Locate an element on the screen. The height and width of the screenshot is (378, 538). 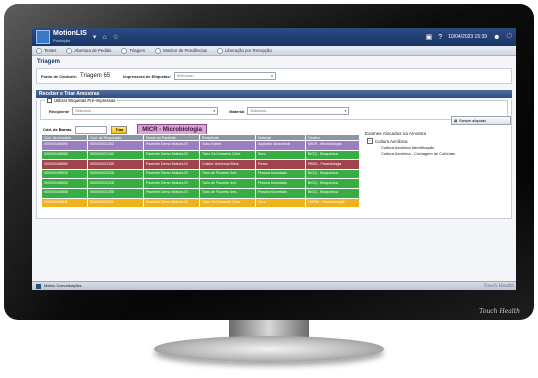
table-cell: Aspirado Abdominal is located at coordinates (280, 145).